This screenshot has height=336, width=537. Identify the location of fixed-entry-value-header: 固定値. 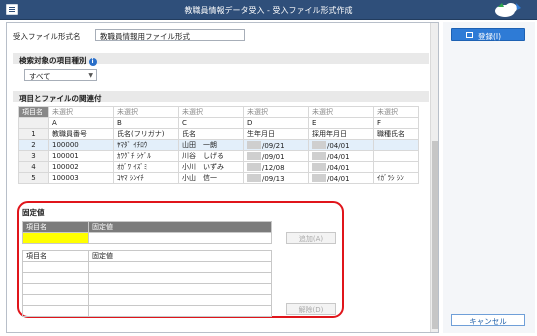
(180, 227).